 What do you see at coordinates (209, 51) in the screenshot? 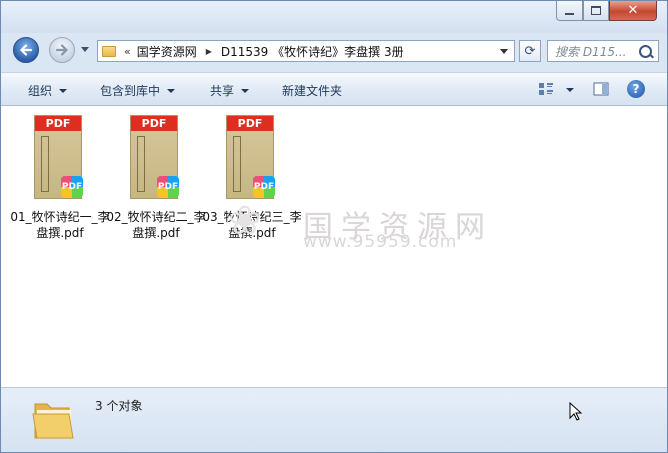
I see `breadcrumb-arrow-icon: ▶` at bounding box center [209, 51].